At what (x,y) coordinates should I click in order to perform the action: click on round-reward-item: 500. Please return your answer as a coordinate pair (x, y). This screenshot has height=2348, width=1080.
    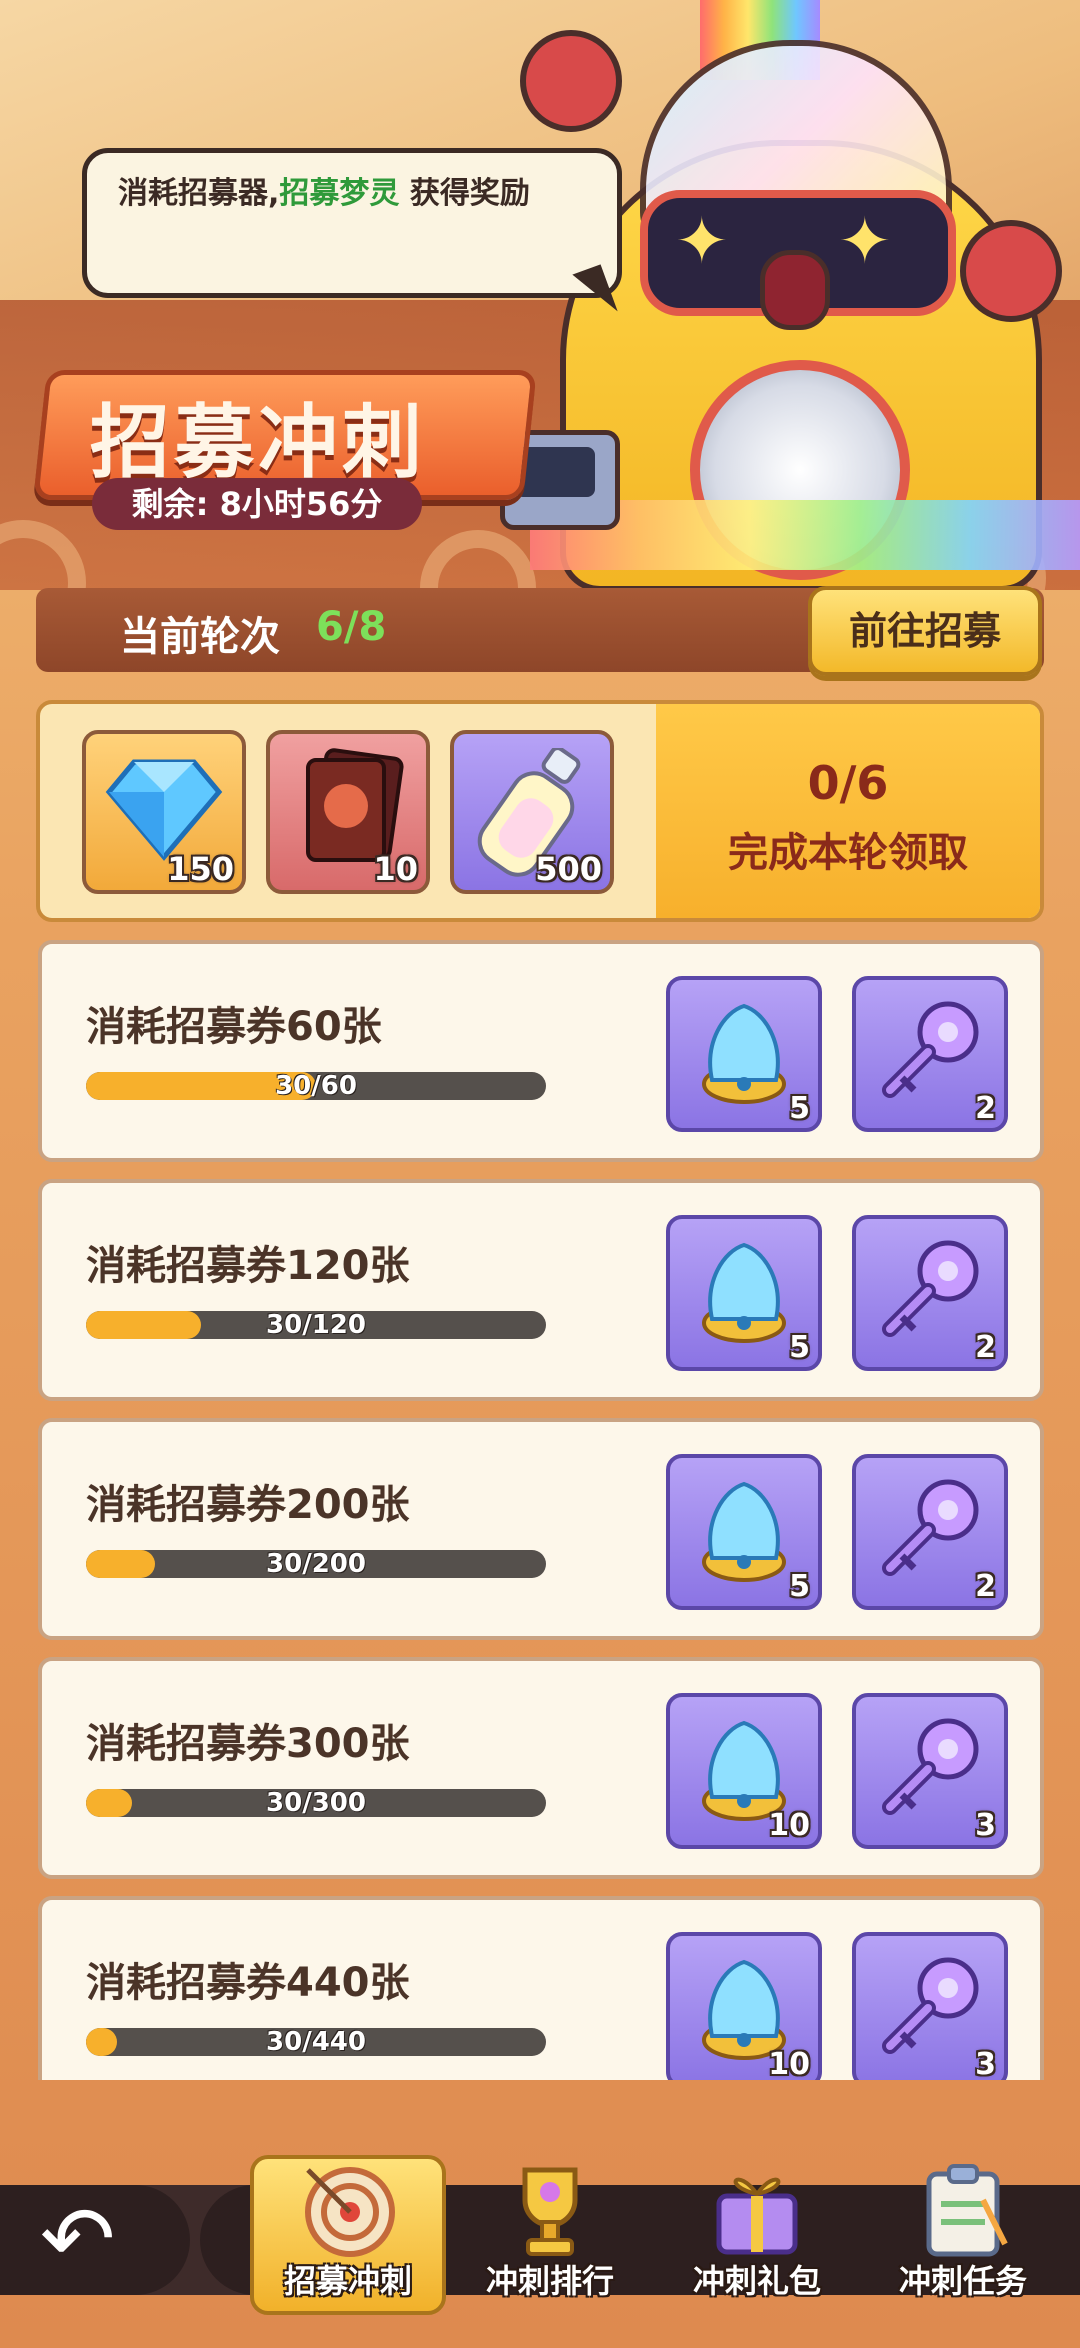
    Looking at the image, I should click on (532, 812).